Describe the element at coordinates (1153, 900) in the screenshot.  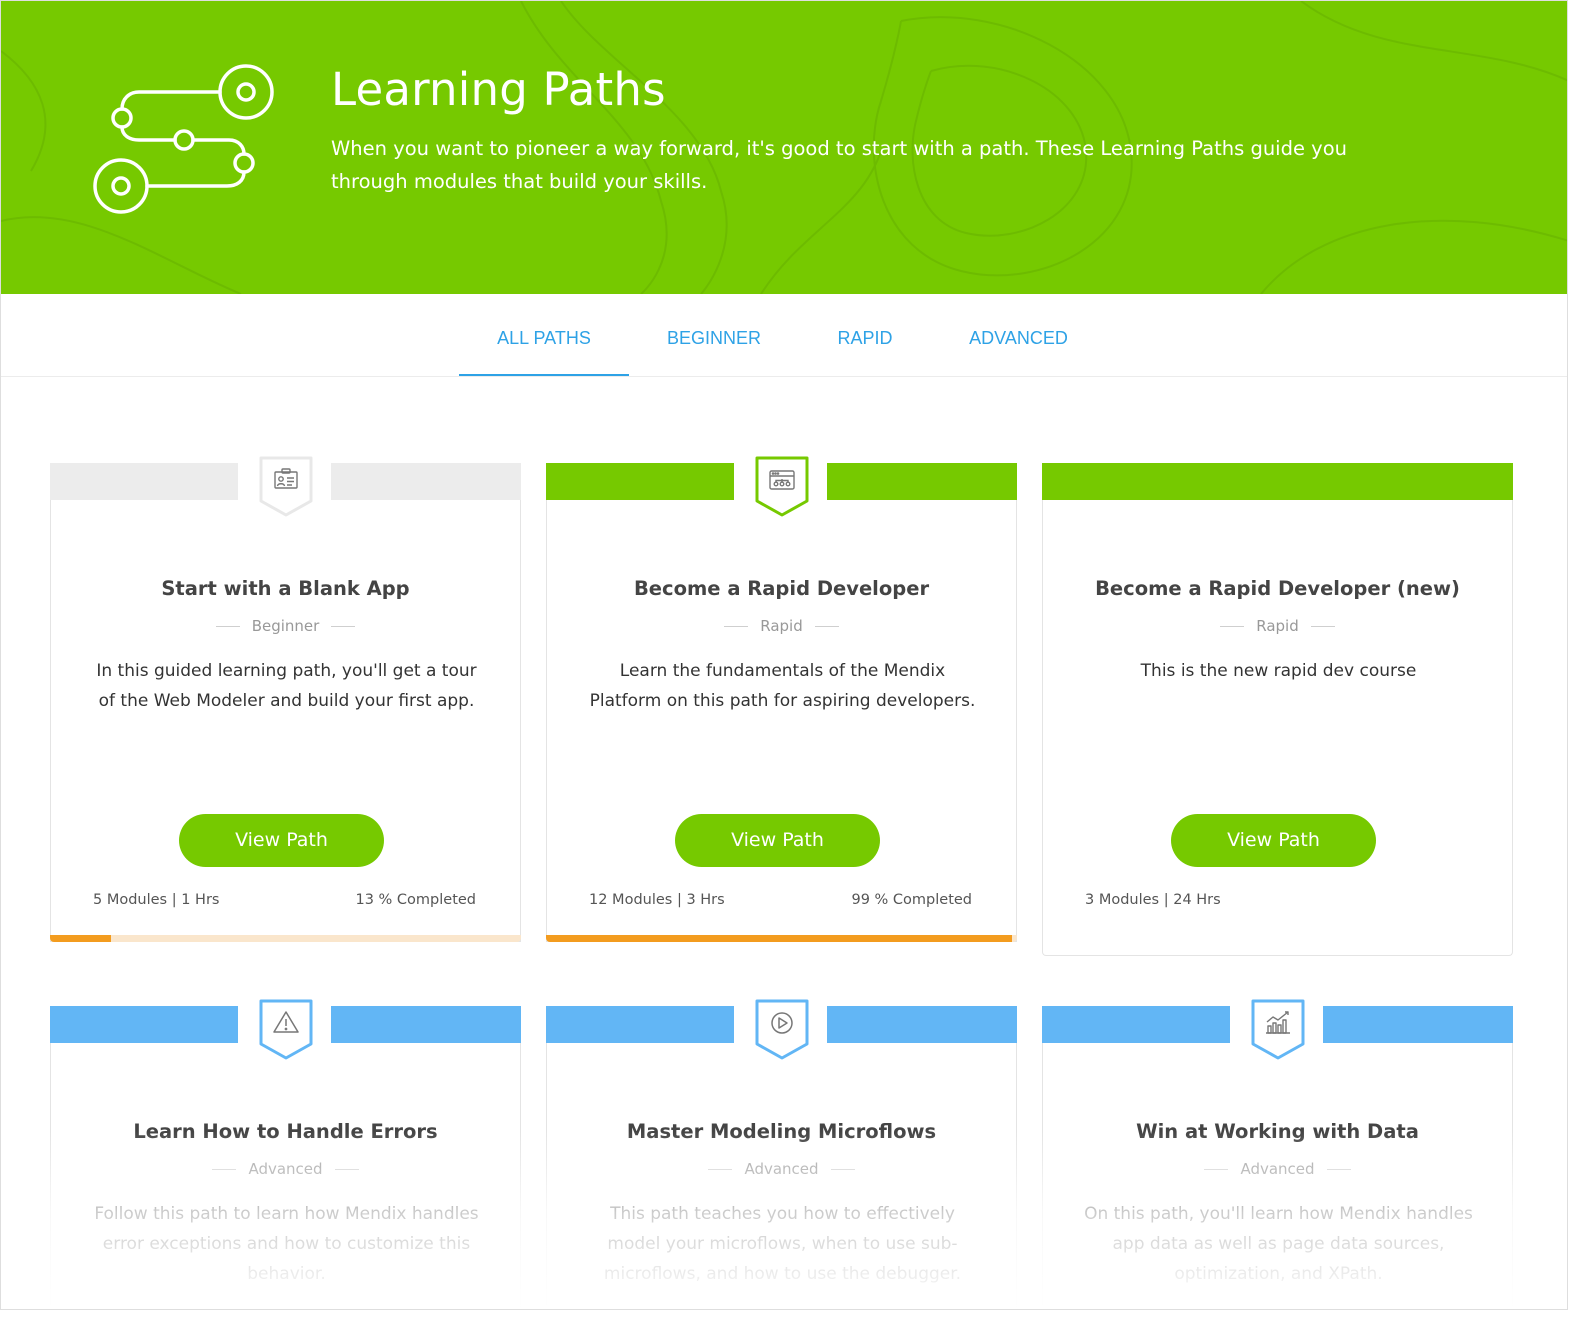
I see `card-stats: 3 Modules | 24 Hrs` at that location.